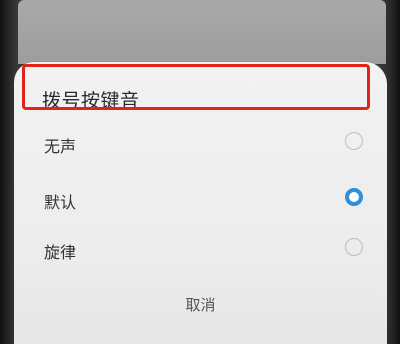 Image resolution: width=400 pixels, height=344 pixels. What do you see at coordinates (60, 252) in the screenshot?
I see `option-label: 旋律` at bounding box center [60, 252].